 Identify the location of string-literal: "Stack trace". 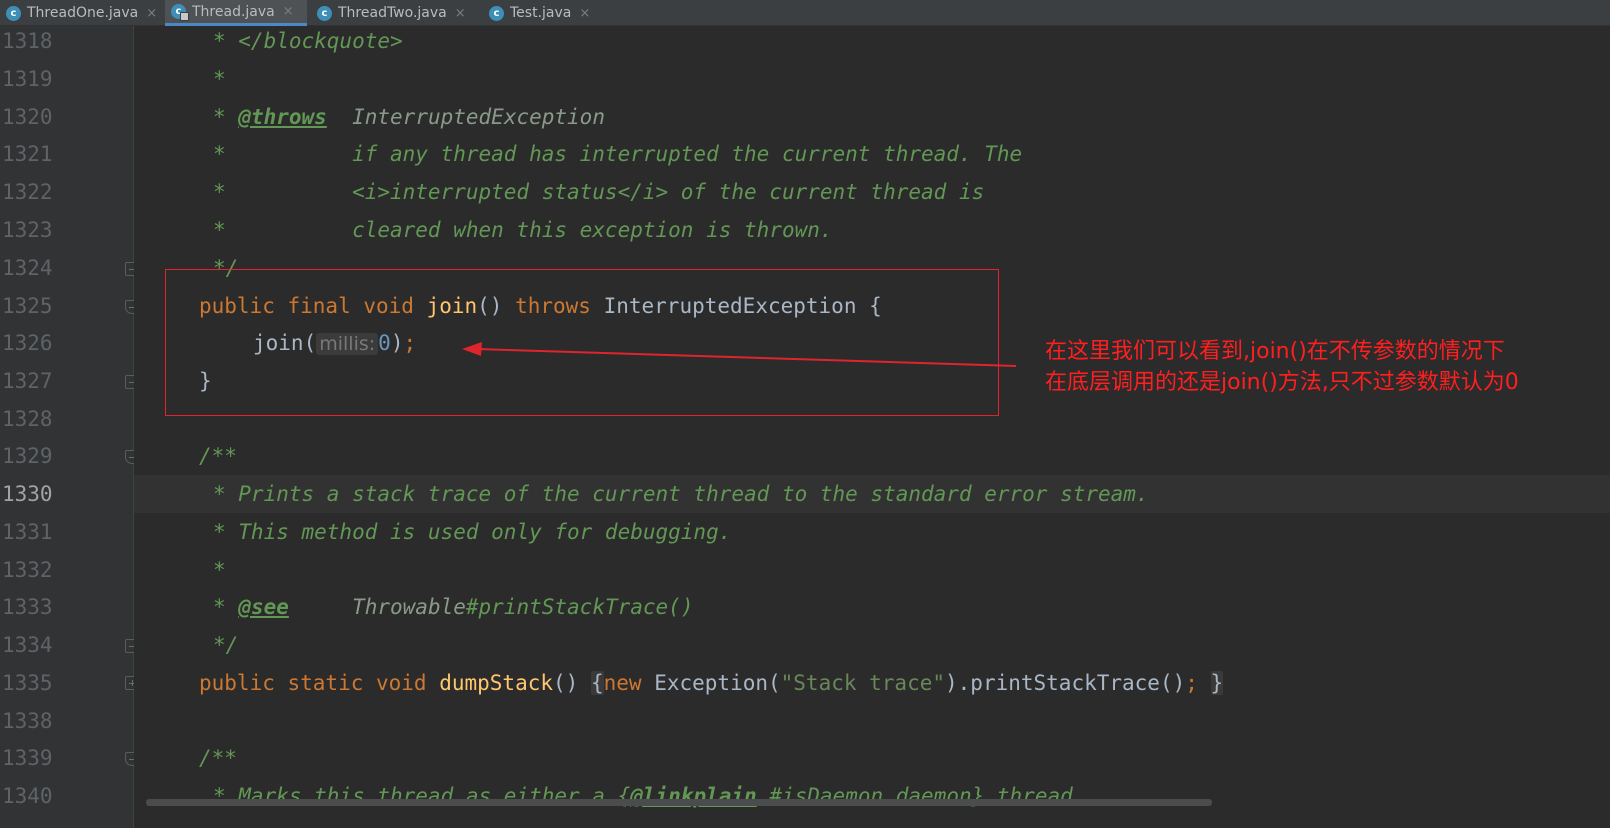
(863, 683).